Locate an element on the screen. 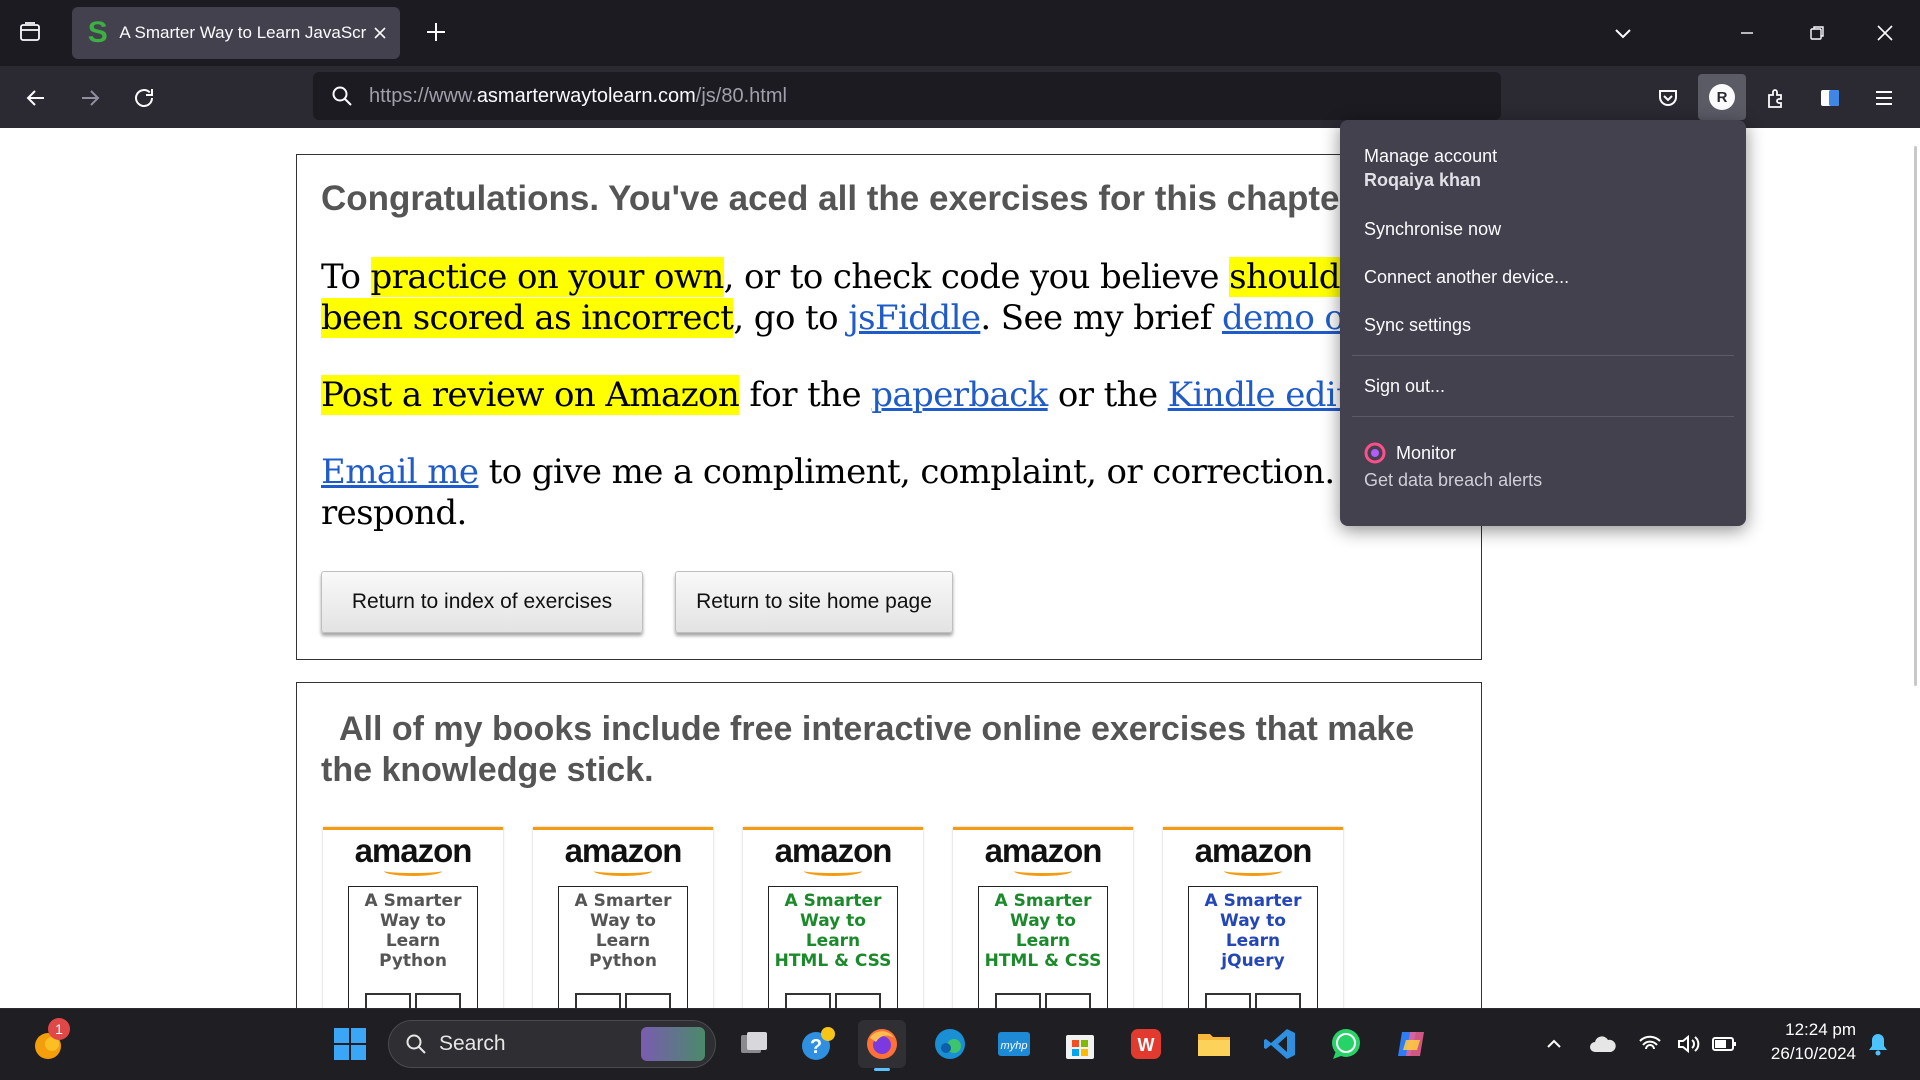 The image size is (1920, 1080). svg-text: myhp is located at coordinates (1014, 1046).